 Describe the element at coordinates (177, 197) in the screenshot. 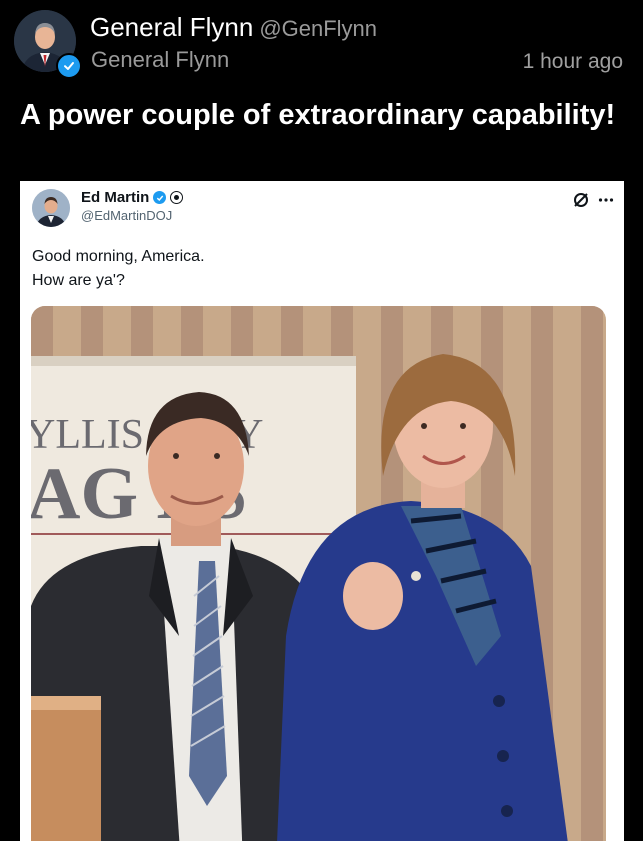

I see `affiliation-icon` at that location.